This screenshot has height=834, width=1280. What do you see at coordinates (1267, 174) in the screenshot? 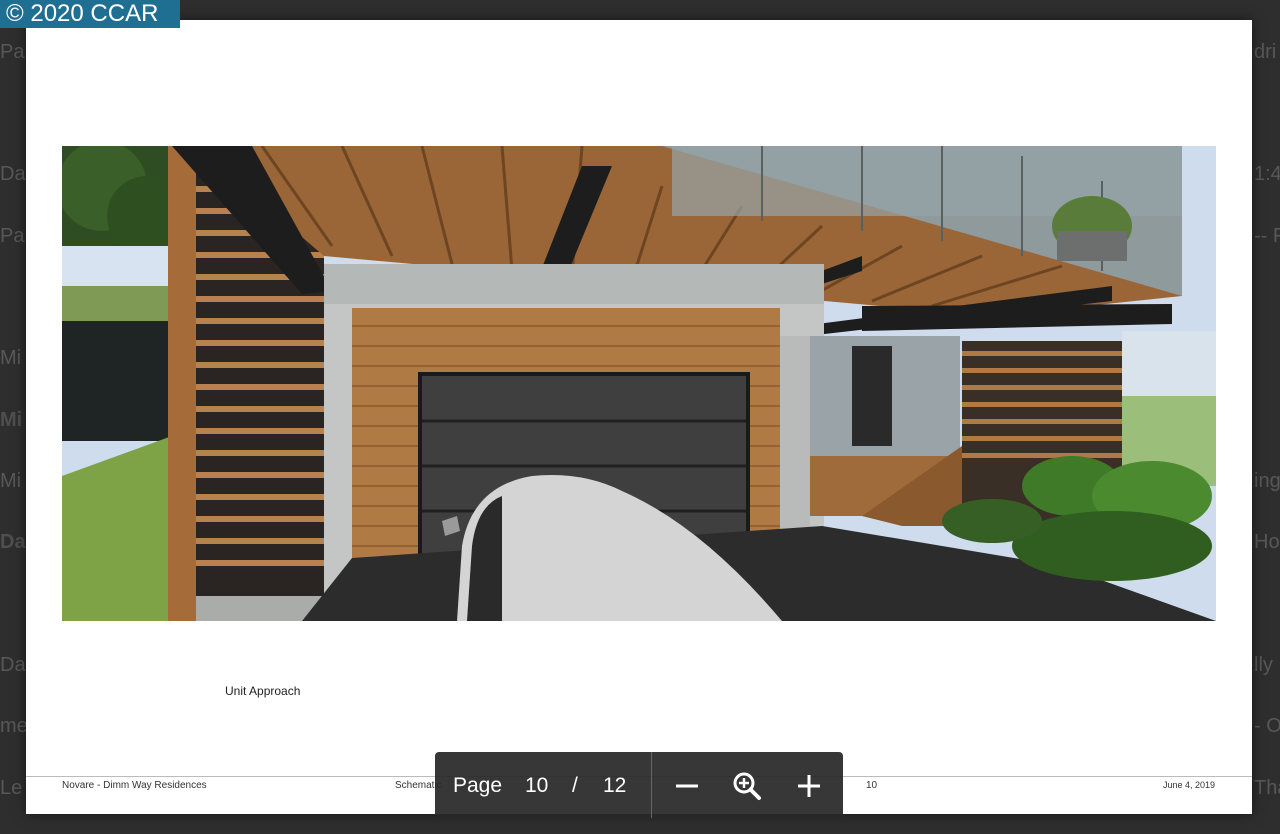
I see `background-text: 1:4` at bounding box center [1267, 174].